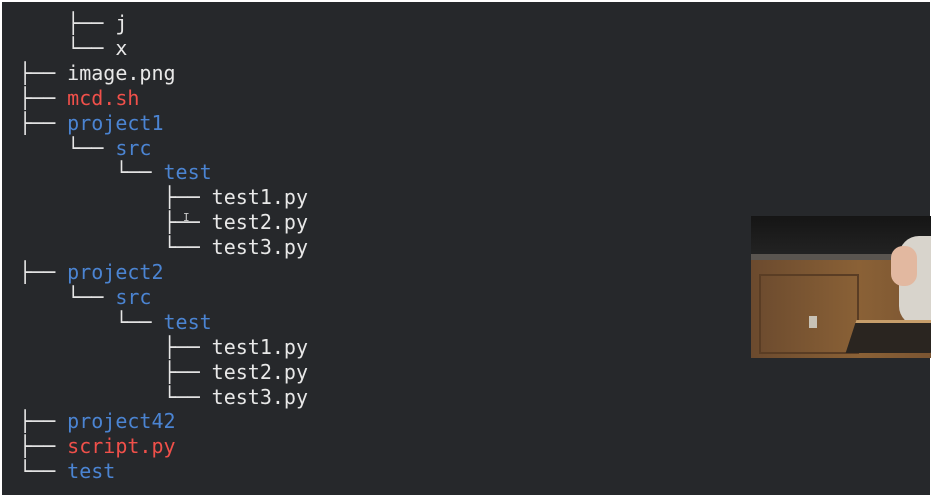 The height and width of the screenshot is (498, 931). Describe the element at coordinates (121, 23) in the screenshot. I see `tree-file-name: j` at that location.